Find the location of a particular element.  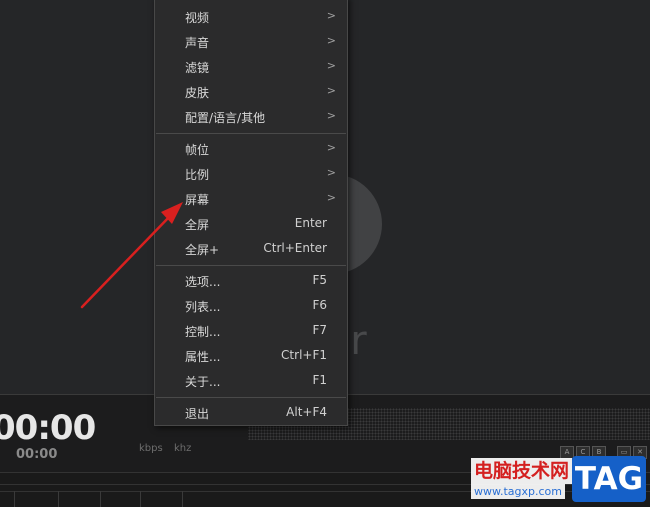

kbps-label: kbps is located at coordinates (151, 448).